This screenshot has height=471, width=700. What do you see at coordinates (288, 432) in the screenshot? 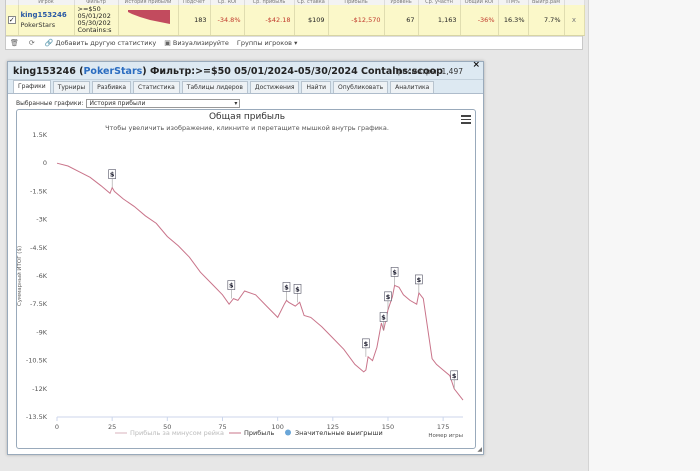
I see `legend-wins-swatch` at bounding box center [288, 432].